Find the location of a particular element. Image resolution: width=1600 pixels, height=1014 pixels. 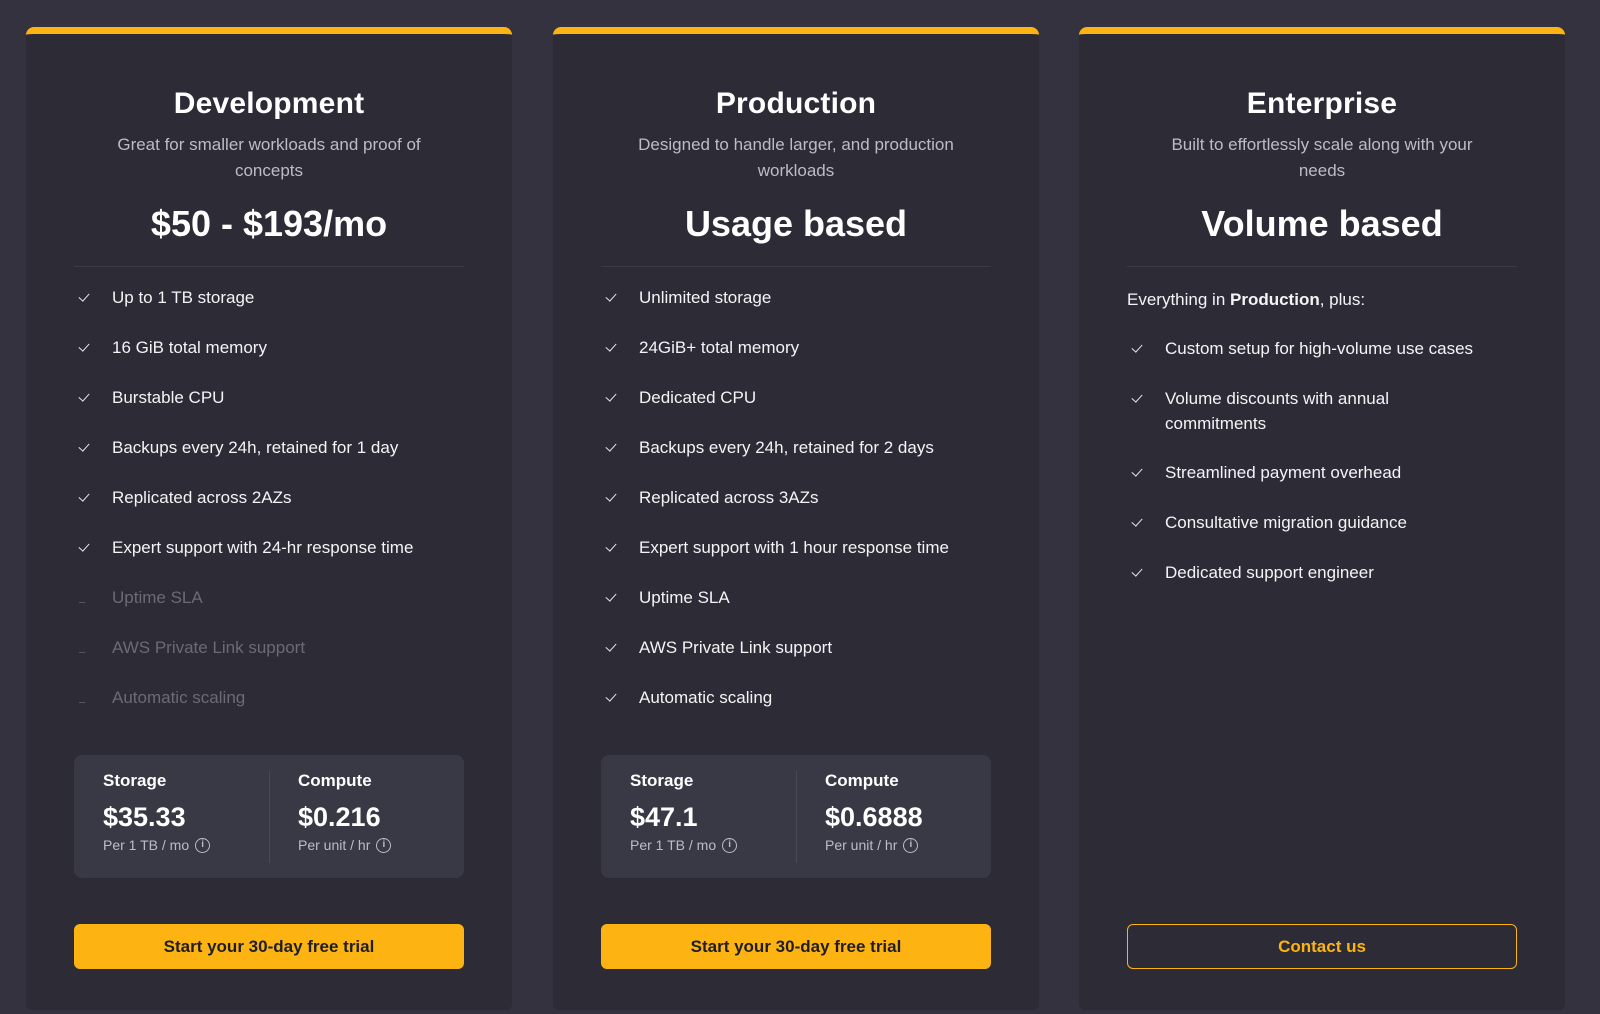

compute-price: $0.6888 is located at coordinates (874, 817).